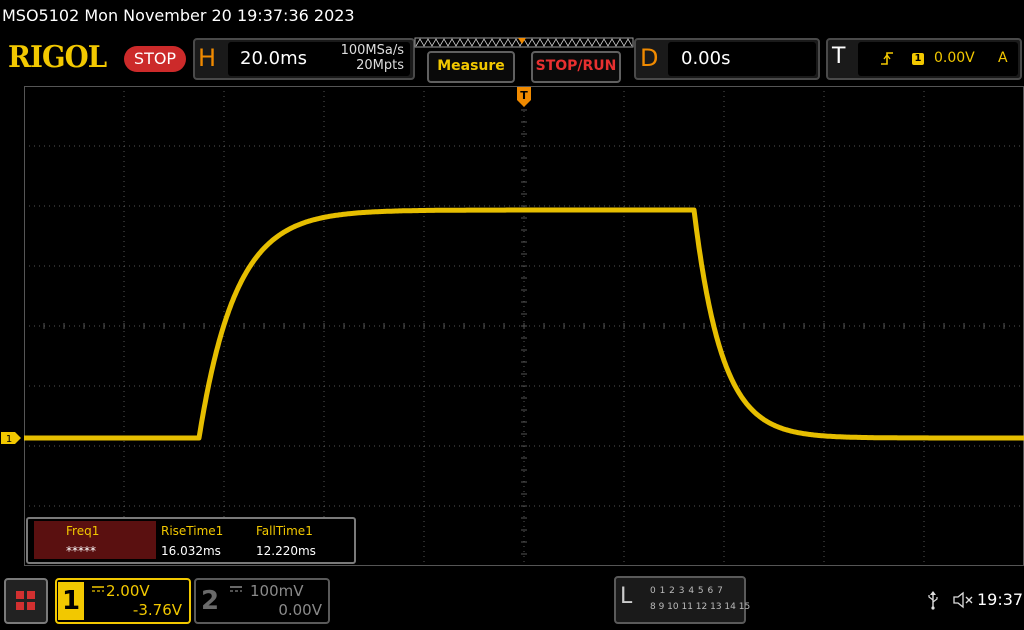 The image size is (1024, 630). I want to click on digital-channels-row-2: 8 9 10 11 12 13 14 15, so click(700, 607).